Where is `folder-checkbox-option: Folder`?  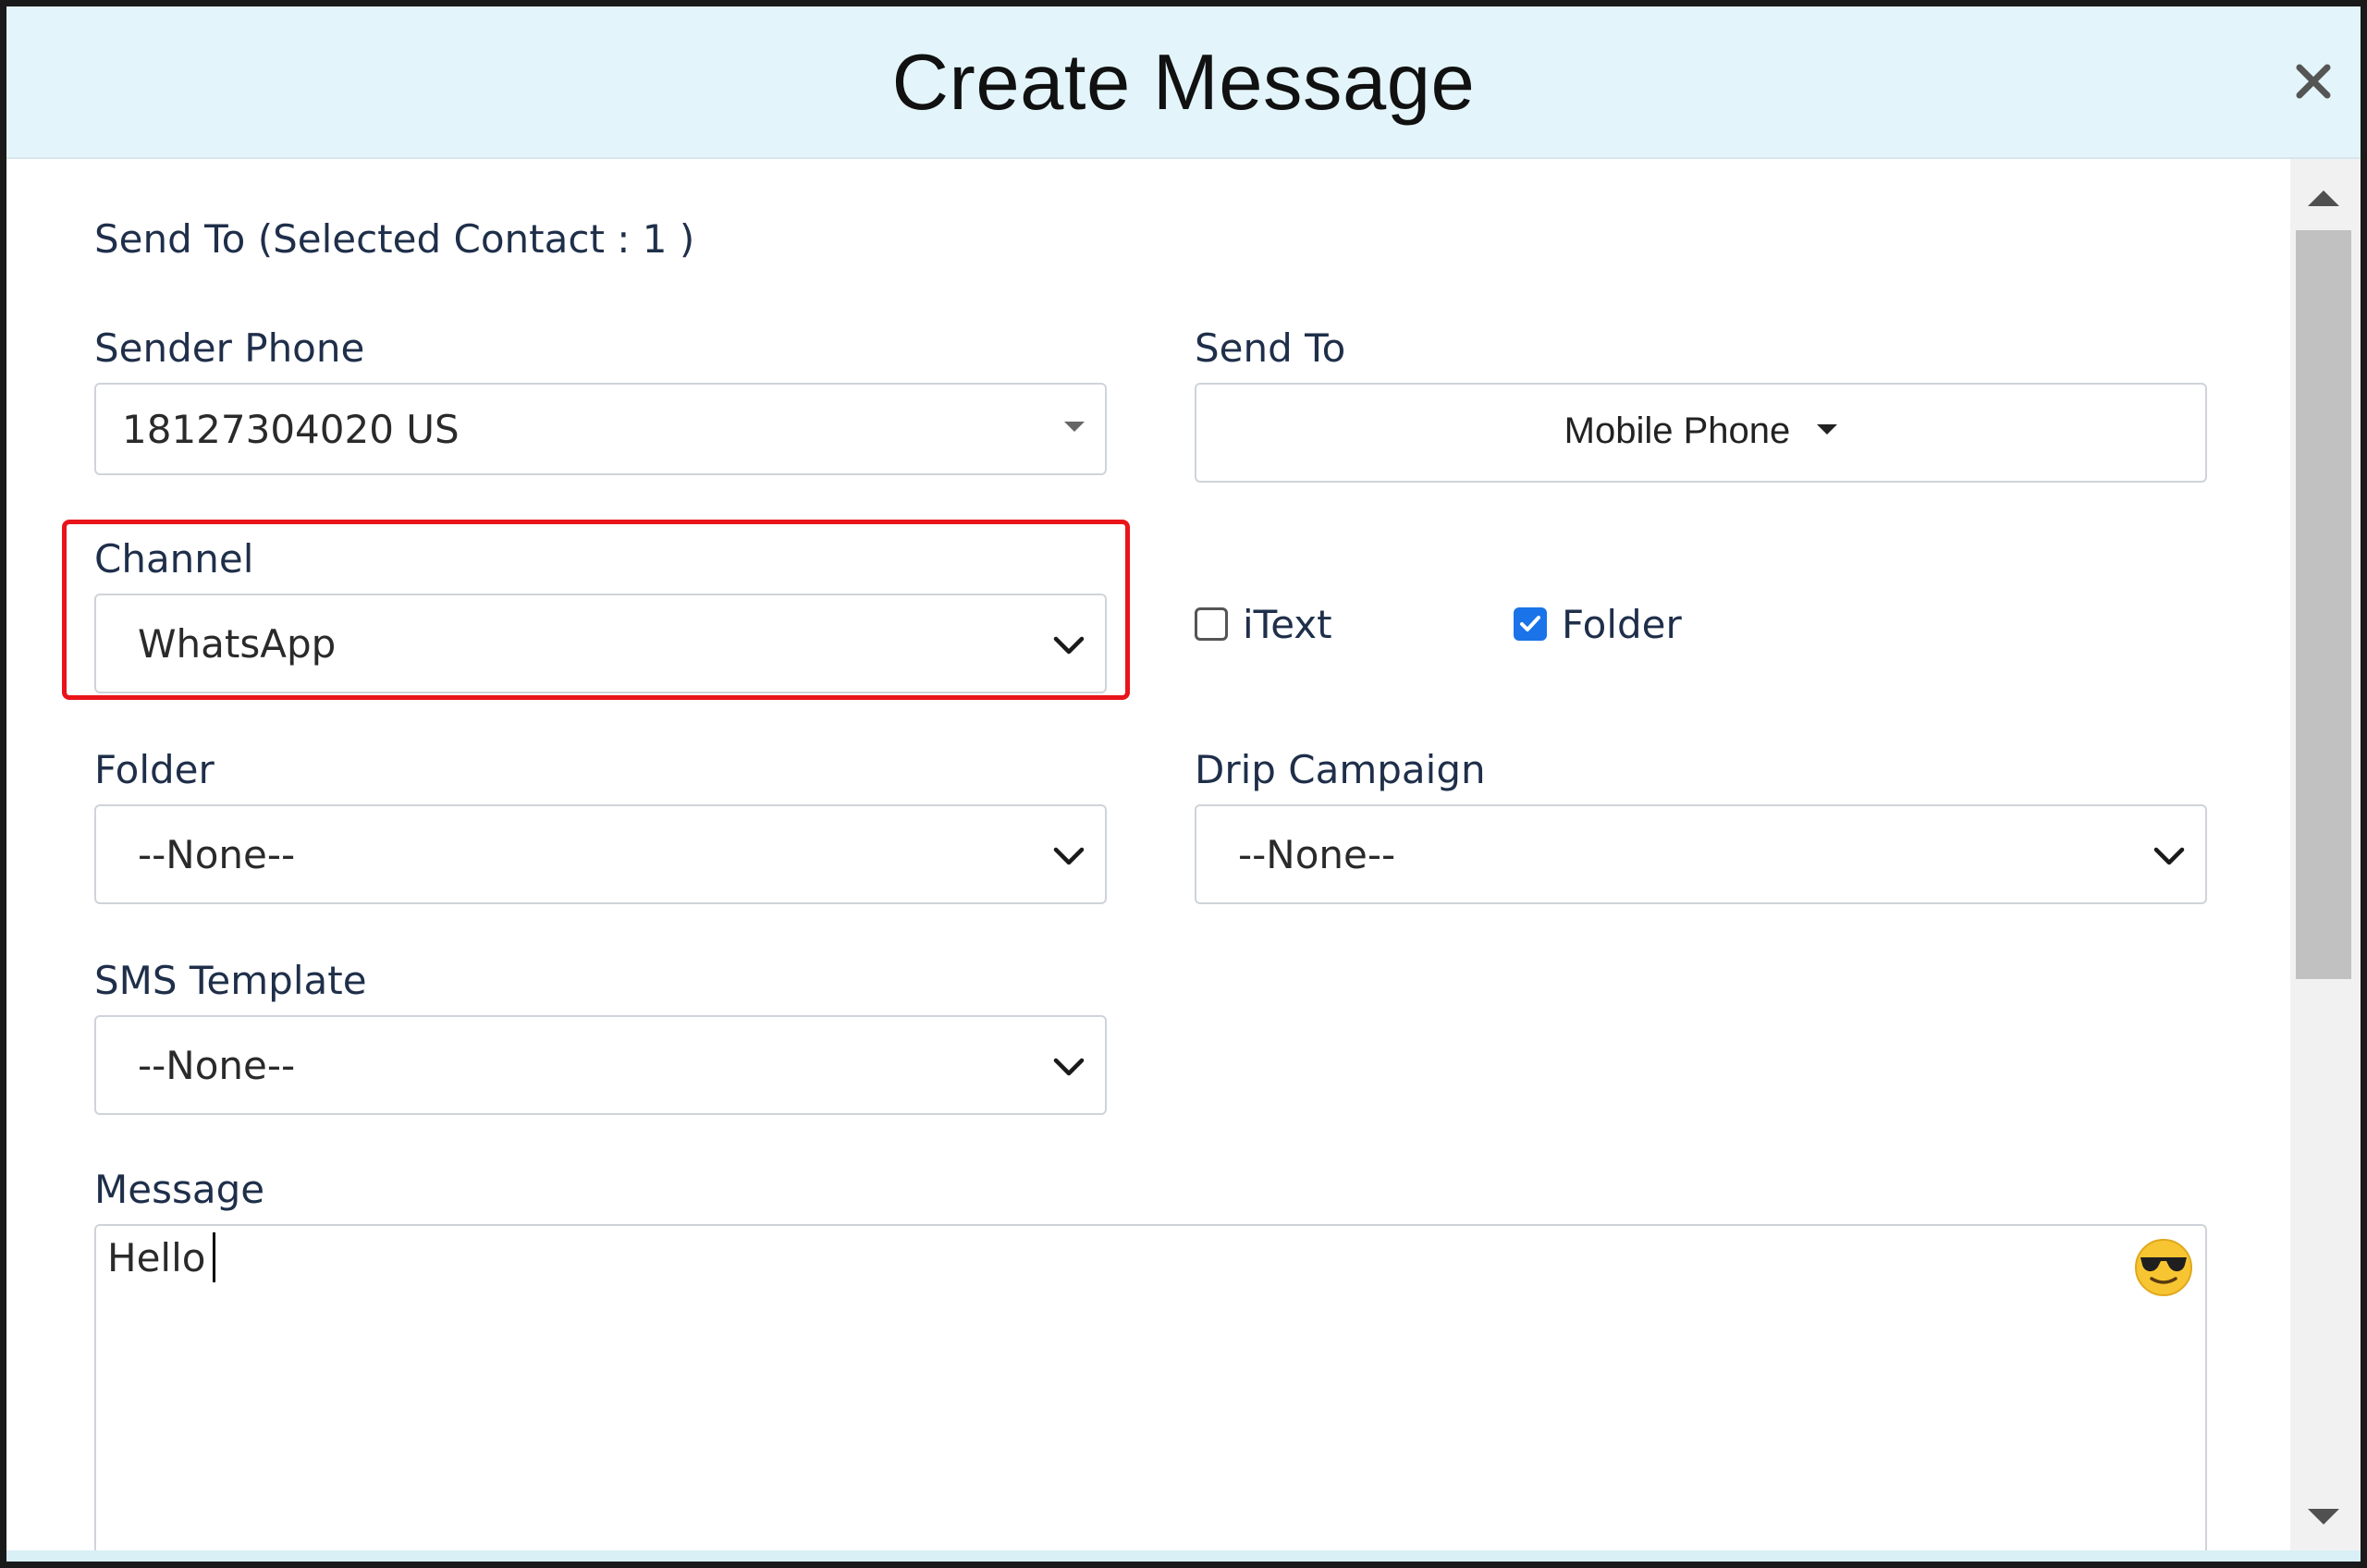
folder-checkbox-option: Folder is located at coordinates (1606, 626).